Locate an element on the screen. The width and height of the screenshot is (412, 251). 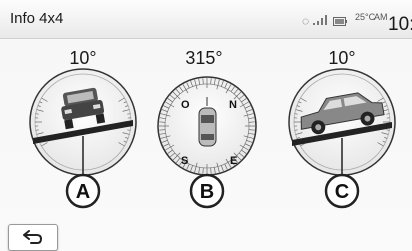
gauge-label-a-text: A is located at coordinates (83, 192).